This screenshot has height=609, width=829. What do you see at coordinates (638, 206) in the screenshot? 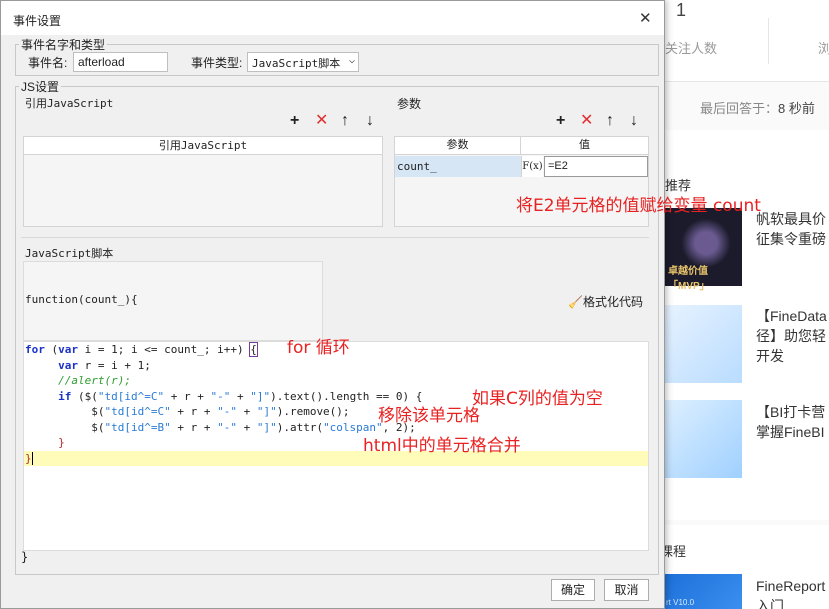
I see `annotation-assign: 将E2单元格的值赋给变量 count` at bounding box center [638, 206].